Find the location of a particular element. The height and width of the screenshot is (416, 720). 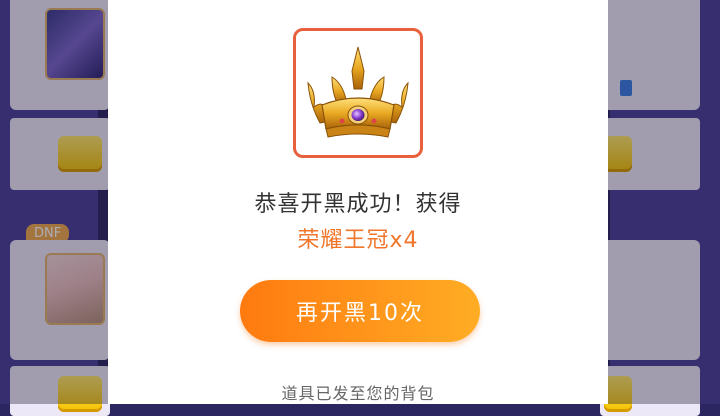

golden-crown-icon is located at coordinates (358, 92).